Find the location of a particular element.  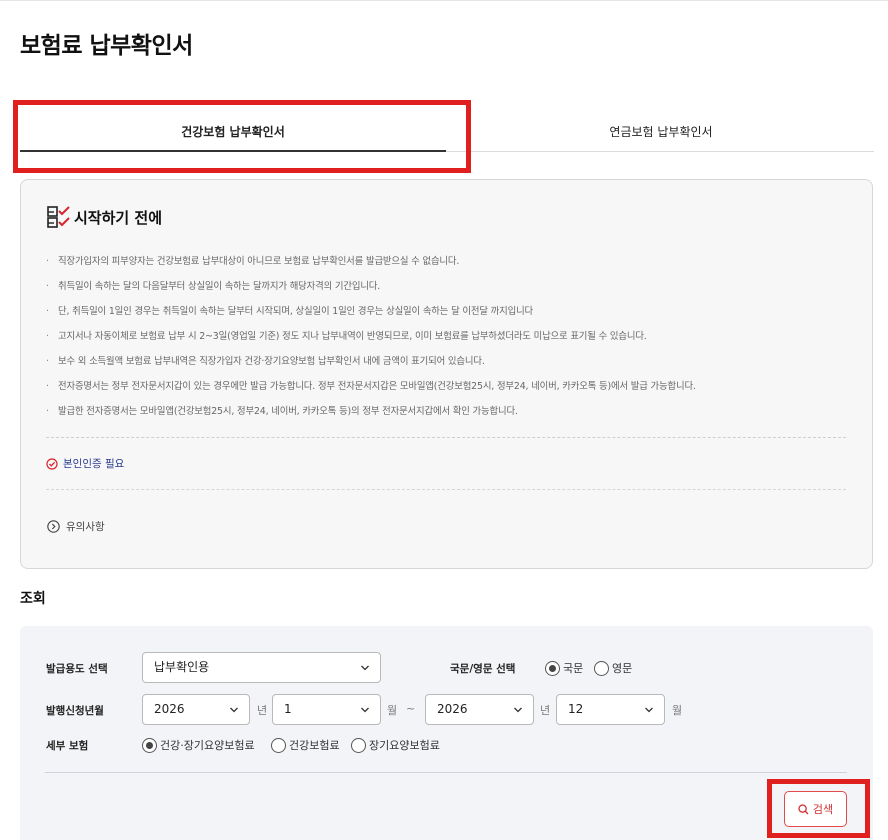

detail-insurance-label: 세부 보험 is located at coordinates (67, 746).